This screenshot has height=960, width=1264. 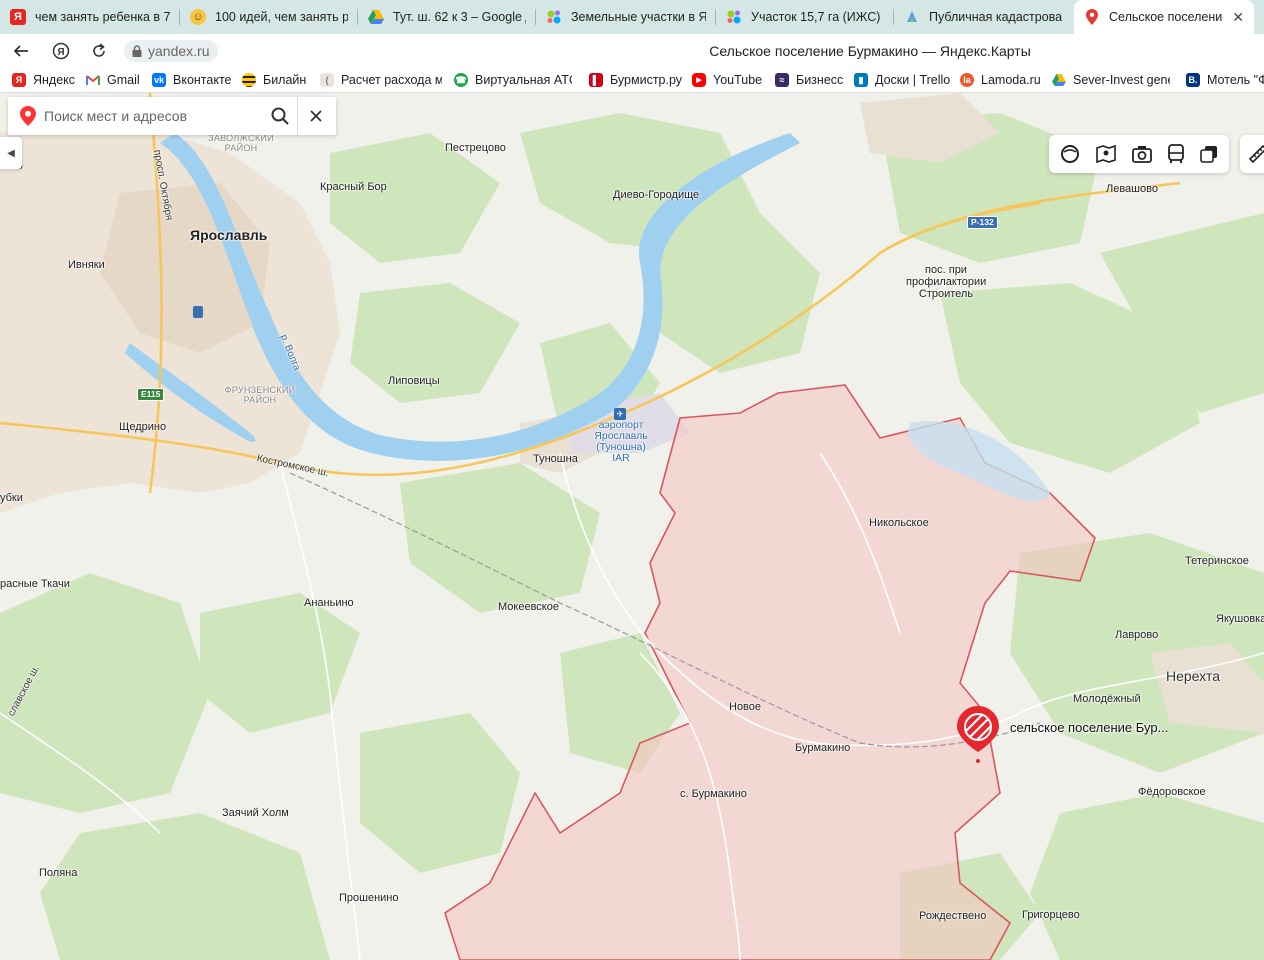 I want to click on map-label-levashovo: Левашово, so click(x=1132, y=189).